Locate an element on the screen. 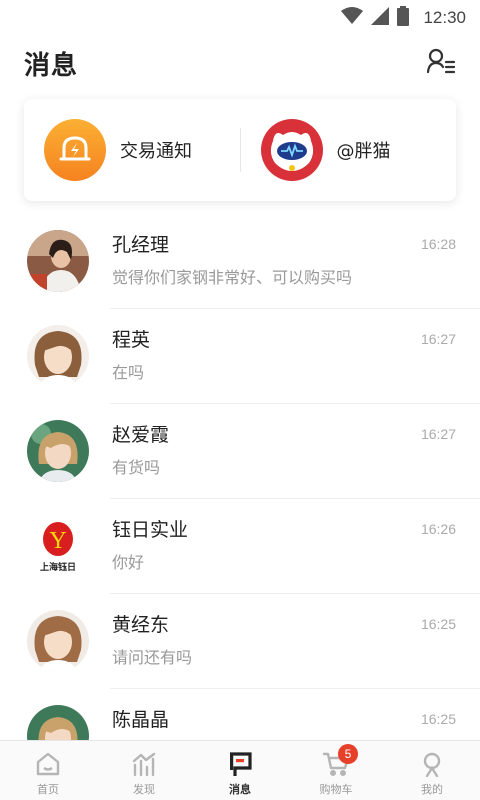 Image resolution: width=480 pixels, height=800 pixels. contact-name: 孔经理 is located at coordinates (141, 245).